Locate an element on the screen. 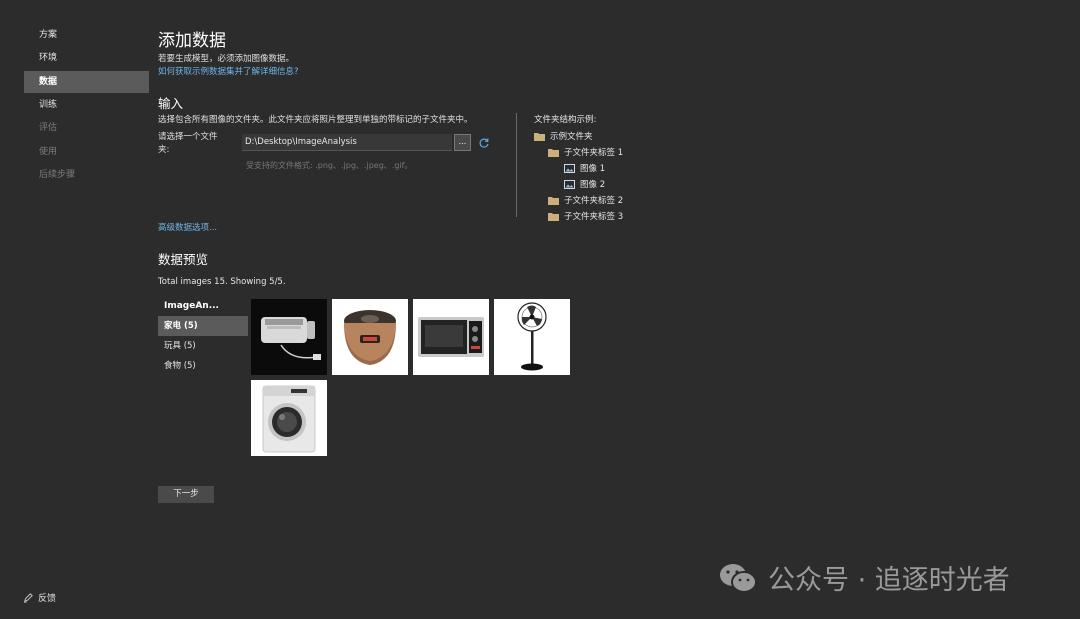  feedback-icon is located at coordinates (28, 598).